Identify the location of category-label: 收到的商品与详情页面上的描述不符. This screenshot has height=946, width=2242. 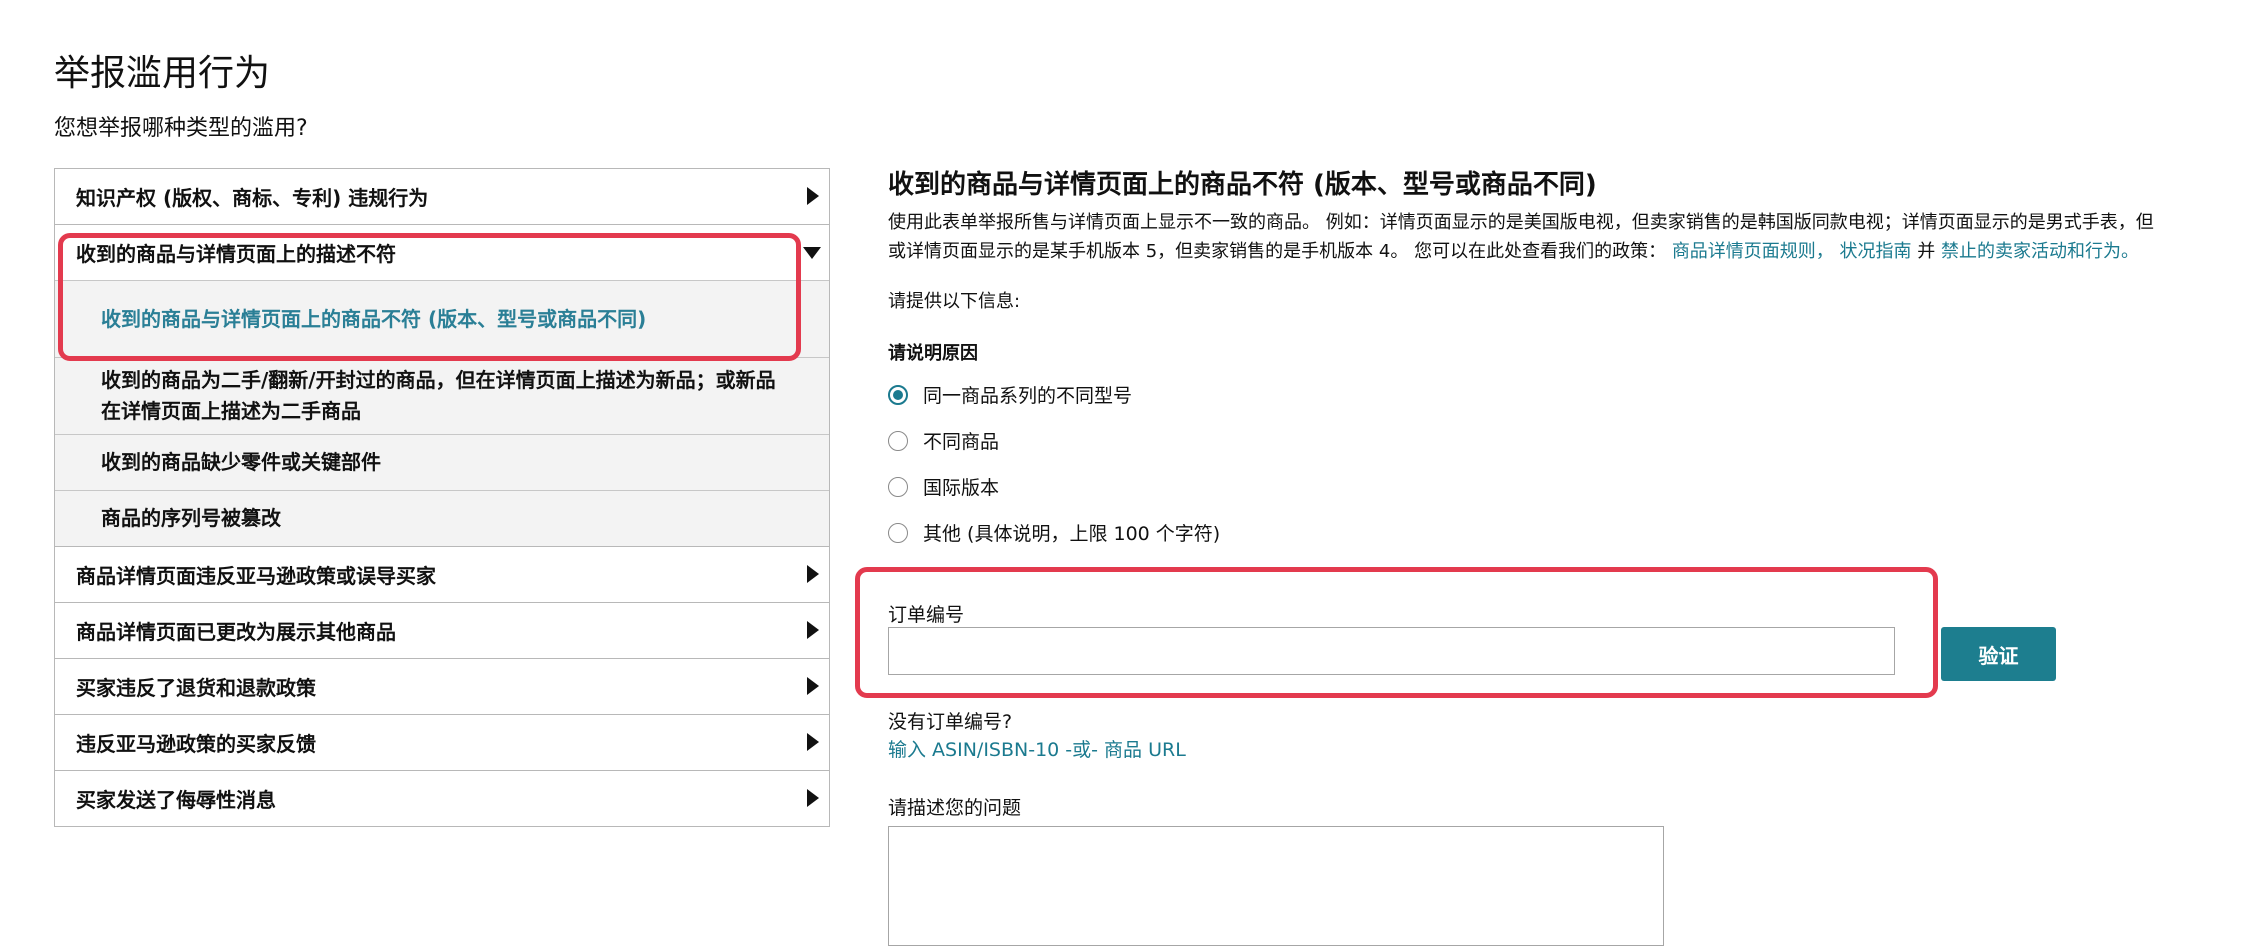
(236, 254).